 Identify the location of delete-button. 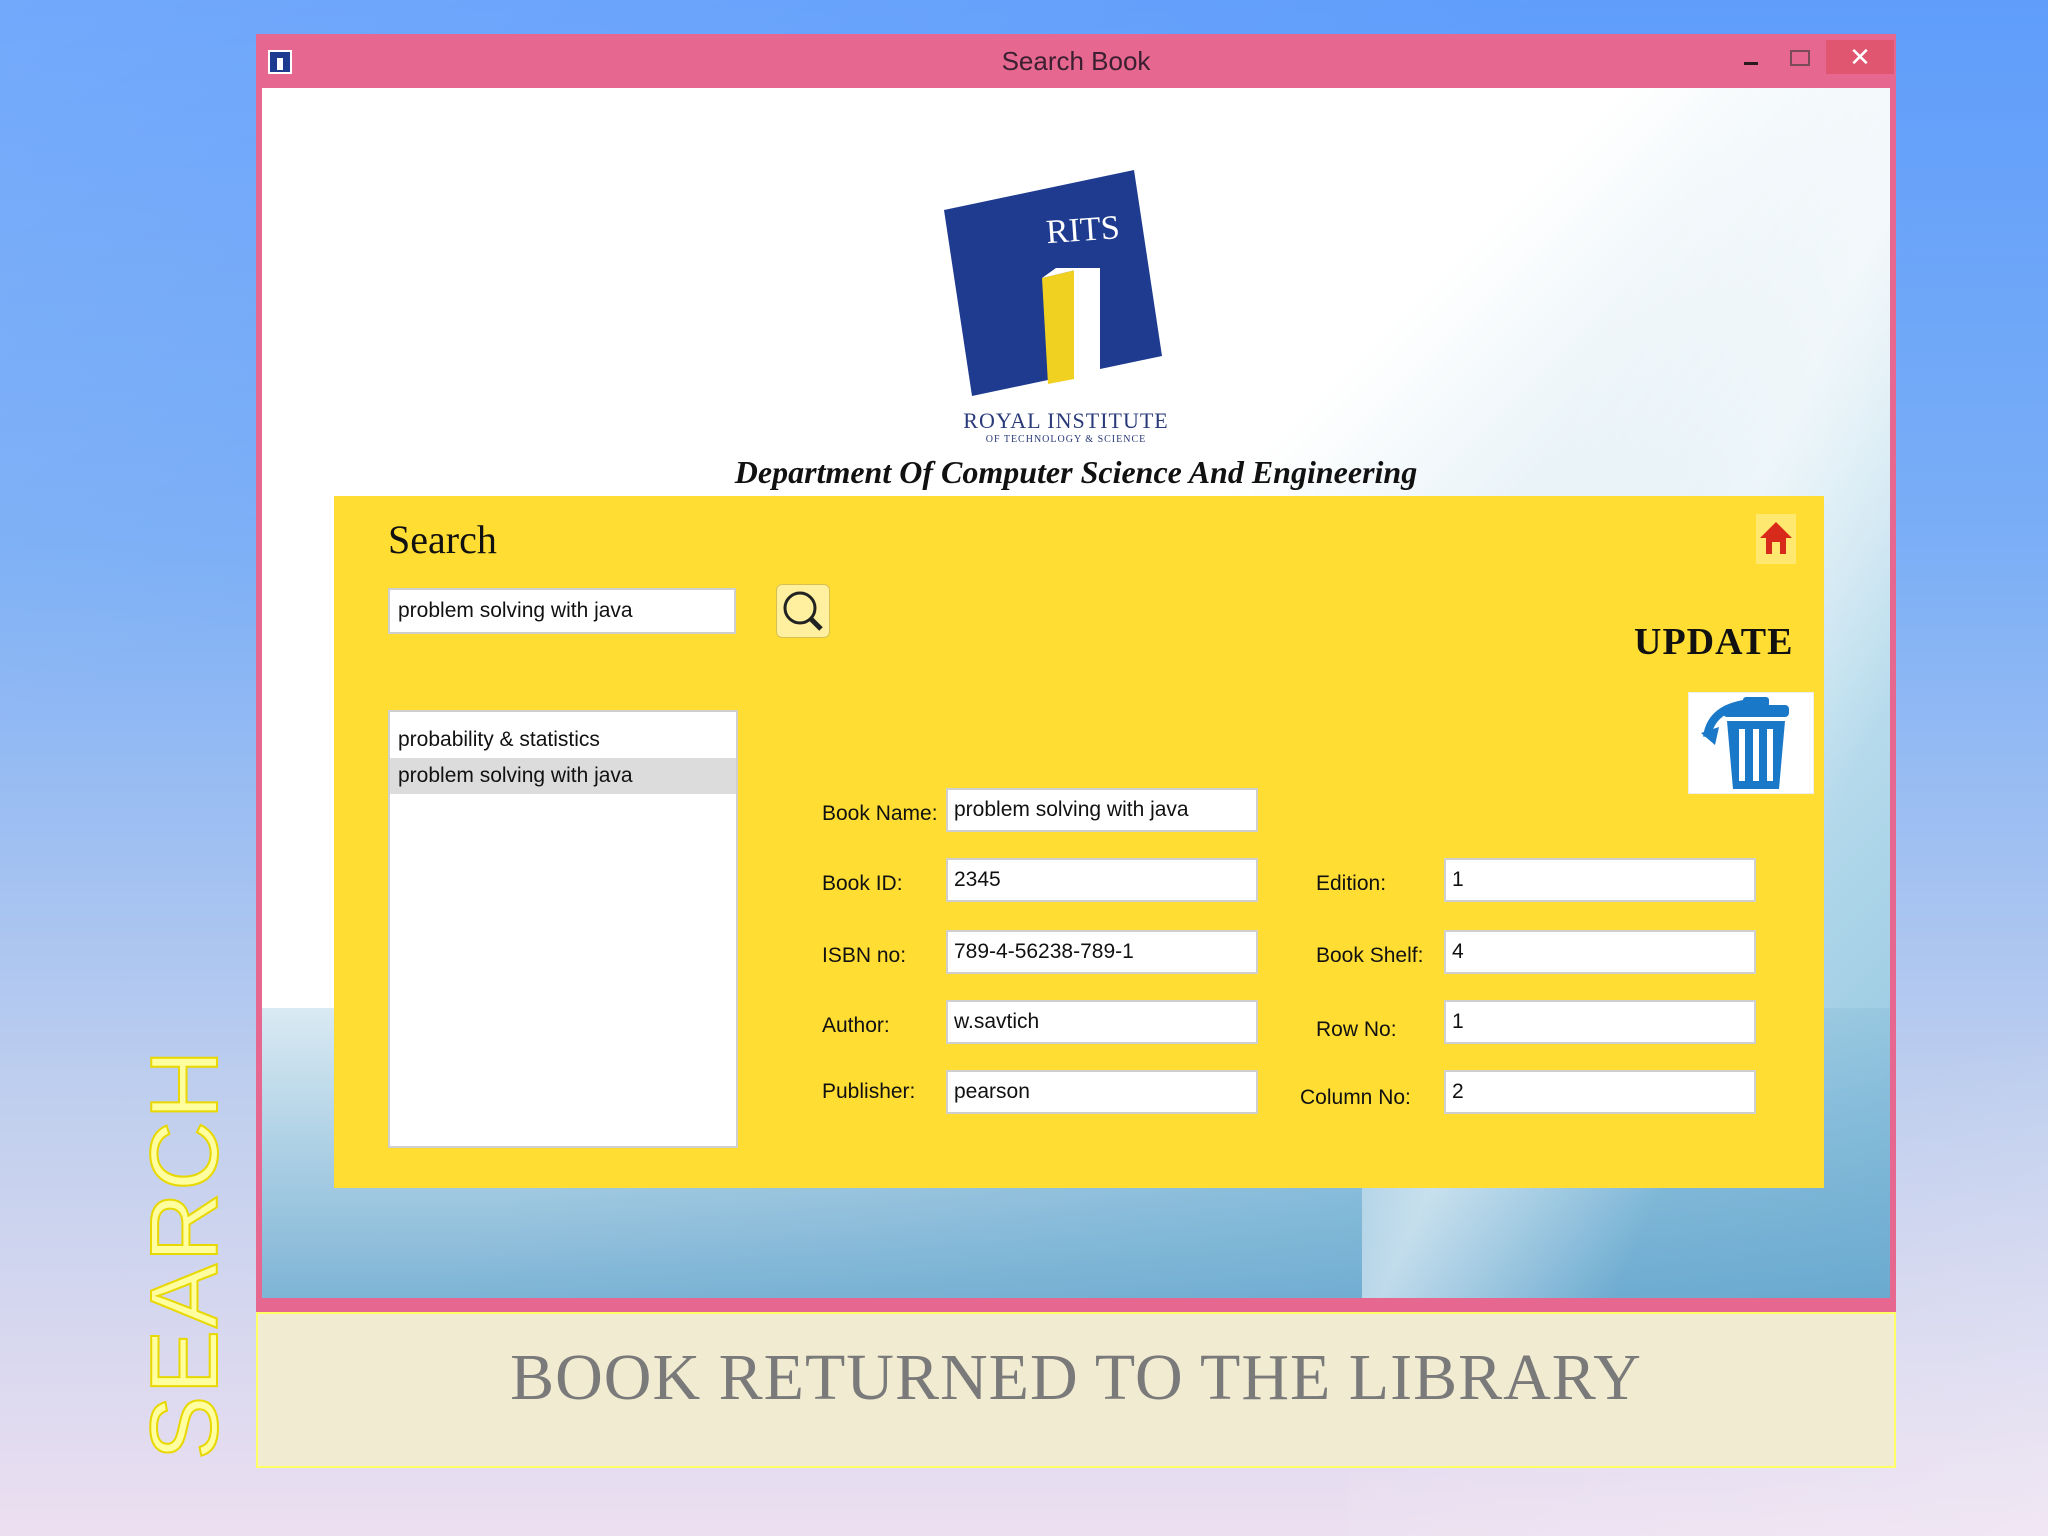
(1751, 743).